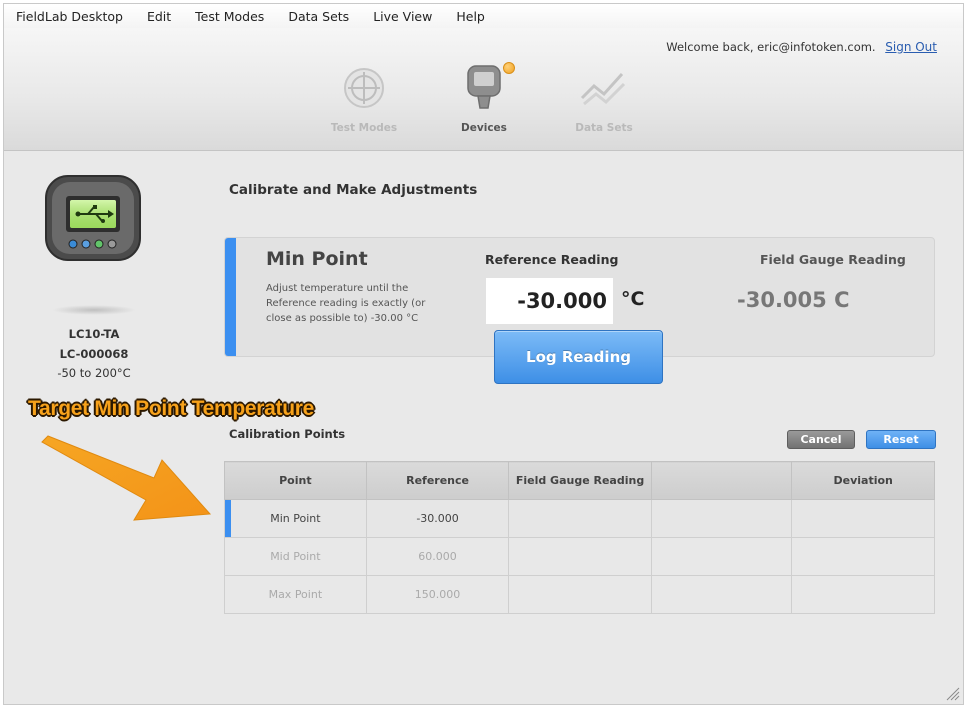  I want to click on cell-reference: 150.000, so click(437, 594).